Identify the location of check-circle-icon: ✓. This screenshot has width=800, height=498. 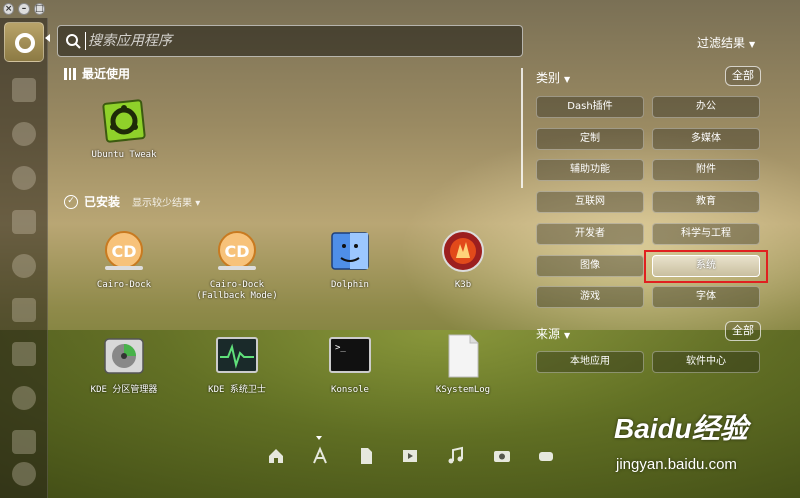
(71, 201).